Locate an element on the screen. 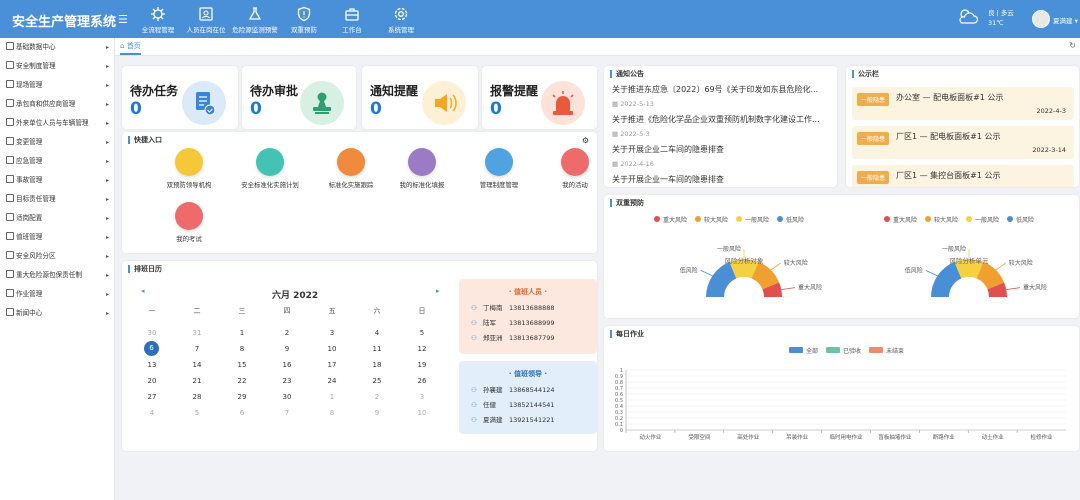  stat-card-notifications: 通知提醒 0 is located at coordinates (420, 97).